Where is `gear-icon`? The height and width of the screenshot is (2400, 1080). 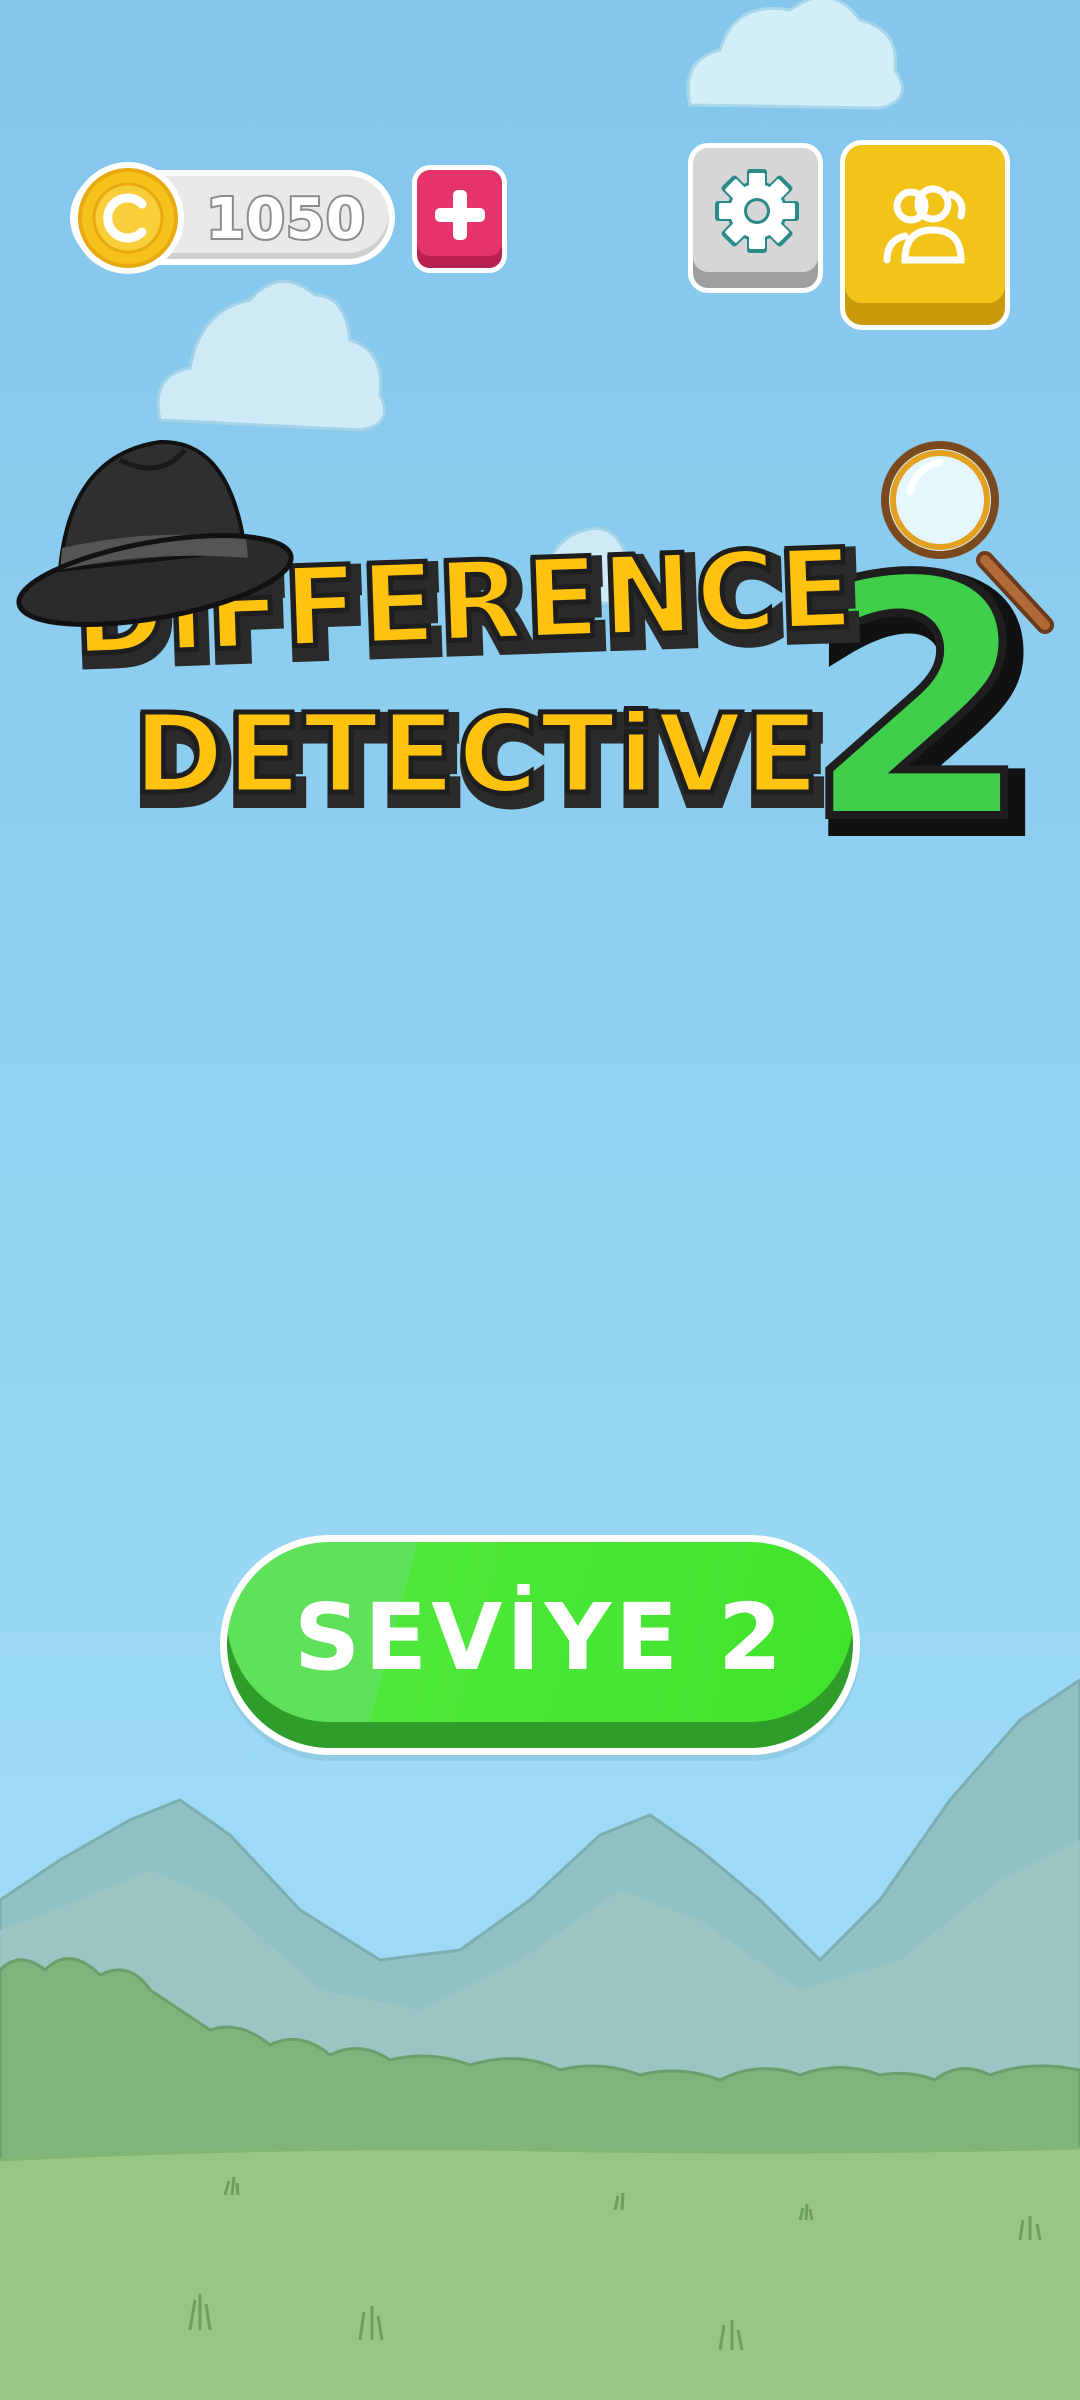
gear-icon is located at coordinates (757, 211).